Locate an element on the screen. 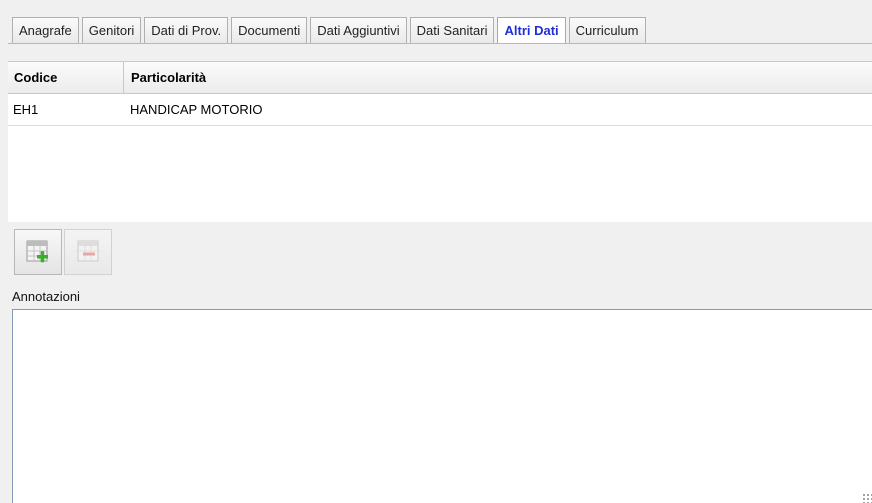 This screenshot has width=872, height=503. add-row-button is located at coordinates (38, 252).